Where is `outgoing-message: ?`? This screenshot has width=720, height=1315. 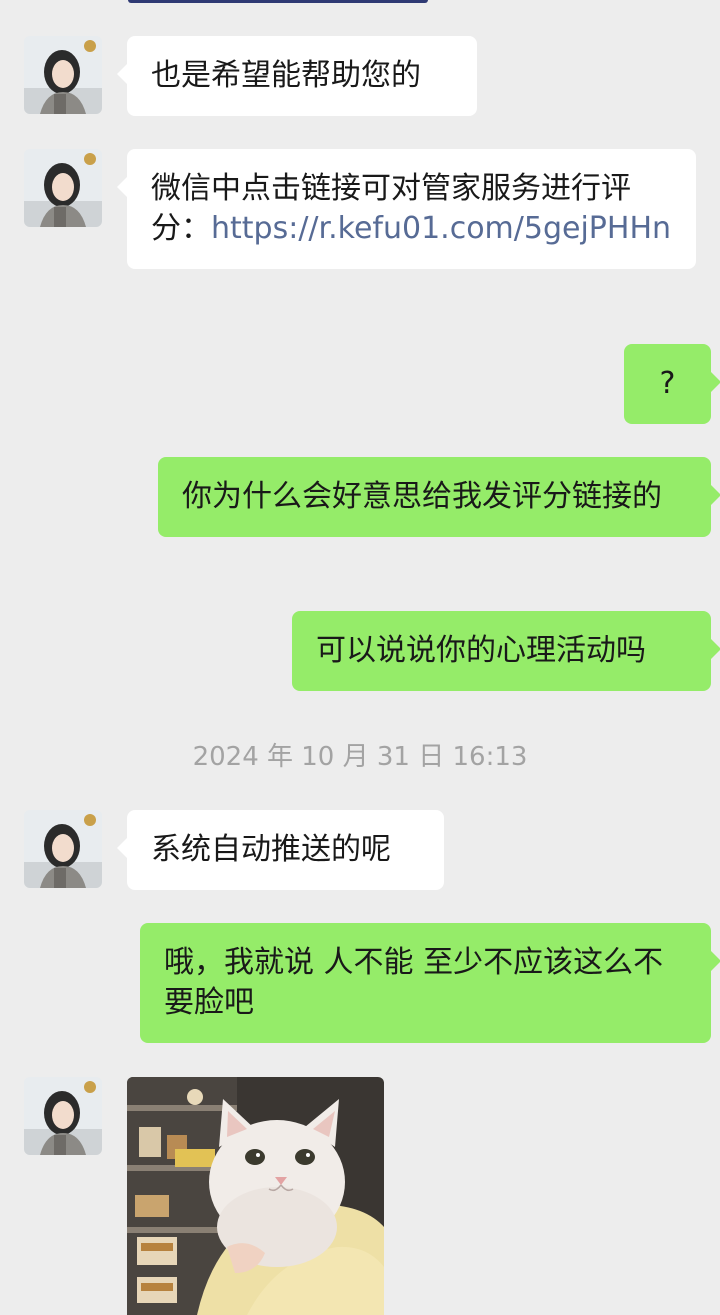
outgoing-message: ? is located at coordinates (672, 384).